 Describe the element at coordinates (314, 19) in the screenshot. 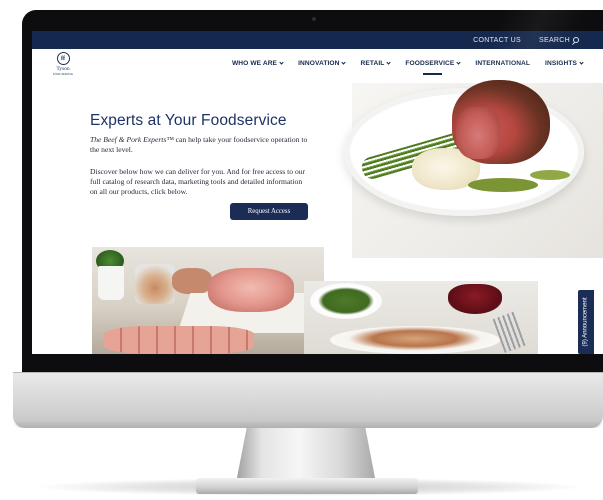

I see `camera-icon` at that location.